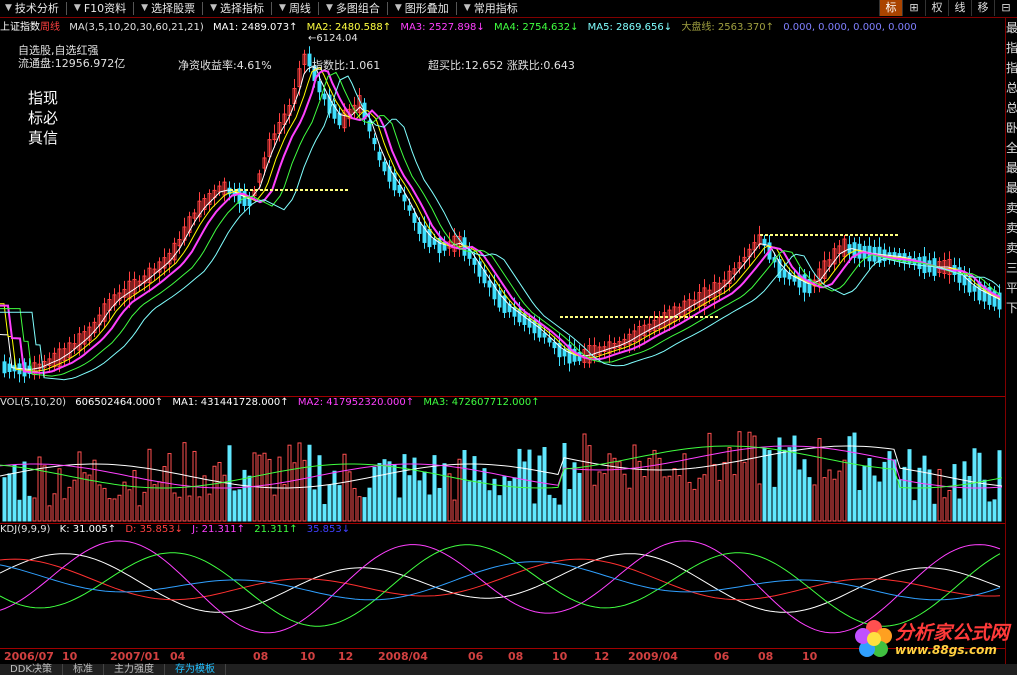 This screenshot has height=675, width=1017. Describe the element at coordinates (168, 8) in the screenshot. I see `toolbar-select-stock: ▼ 选择股票` at that location.